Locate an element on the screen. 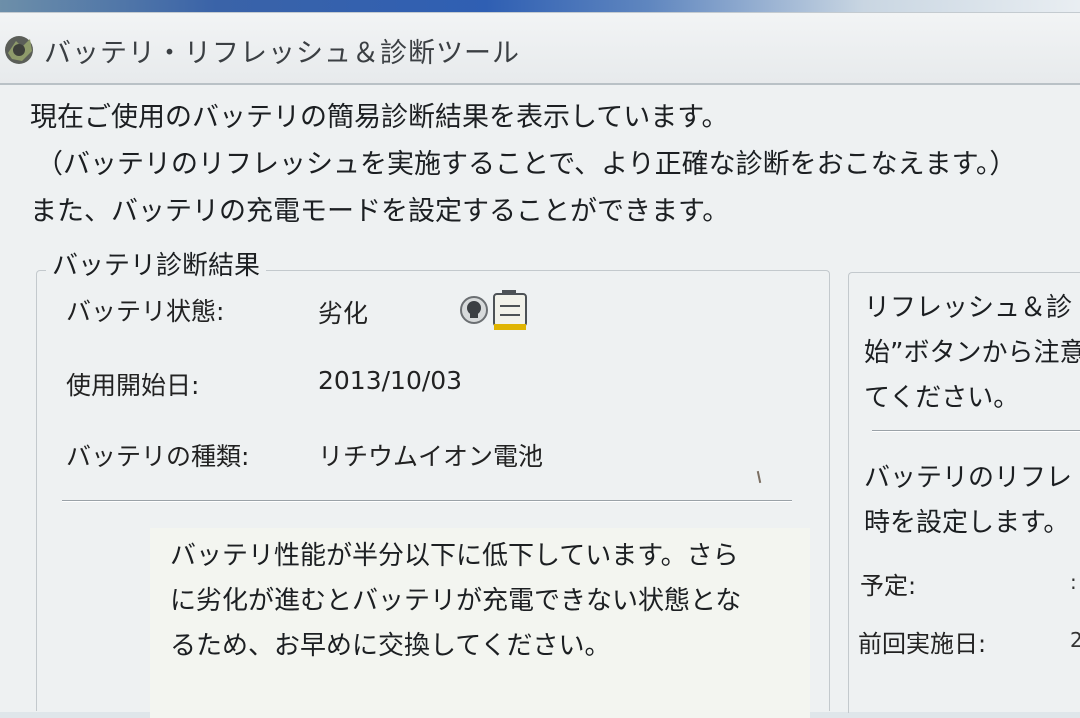 The image size is (1080, 718). start-date-label: 使用開始日: is located at coordinates (133, 385).